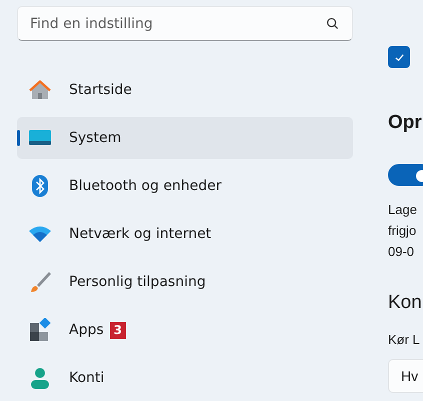  I want to click on description-text: Lage frigjo 09-0, so click(403, 231).